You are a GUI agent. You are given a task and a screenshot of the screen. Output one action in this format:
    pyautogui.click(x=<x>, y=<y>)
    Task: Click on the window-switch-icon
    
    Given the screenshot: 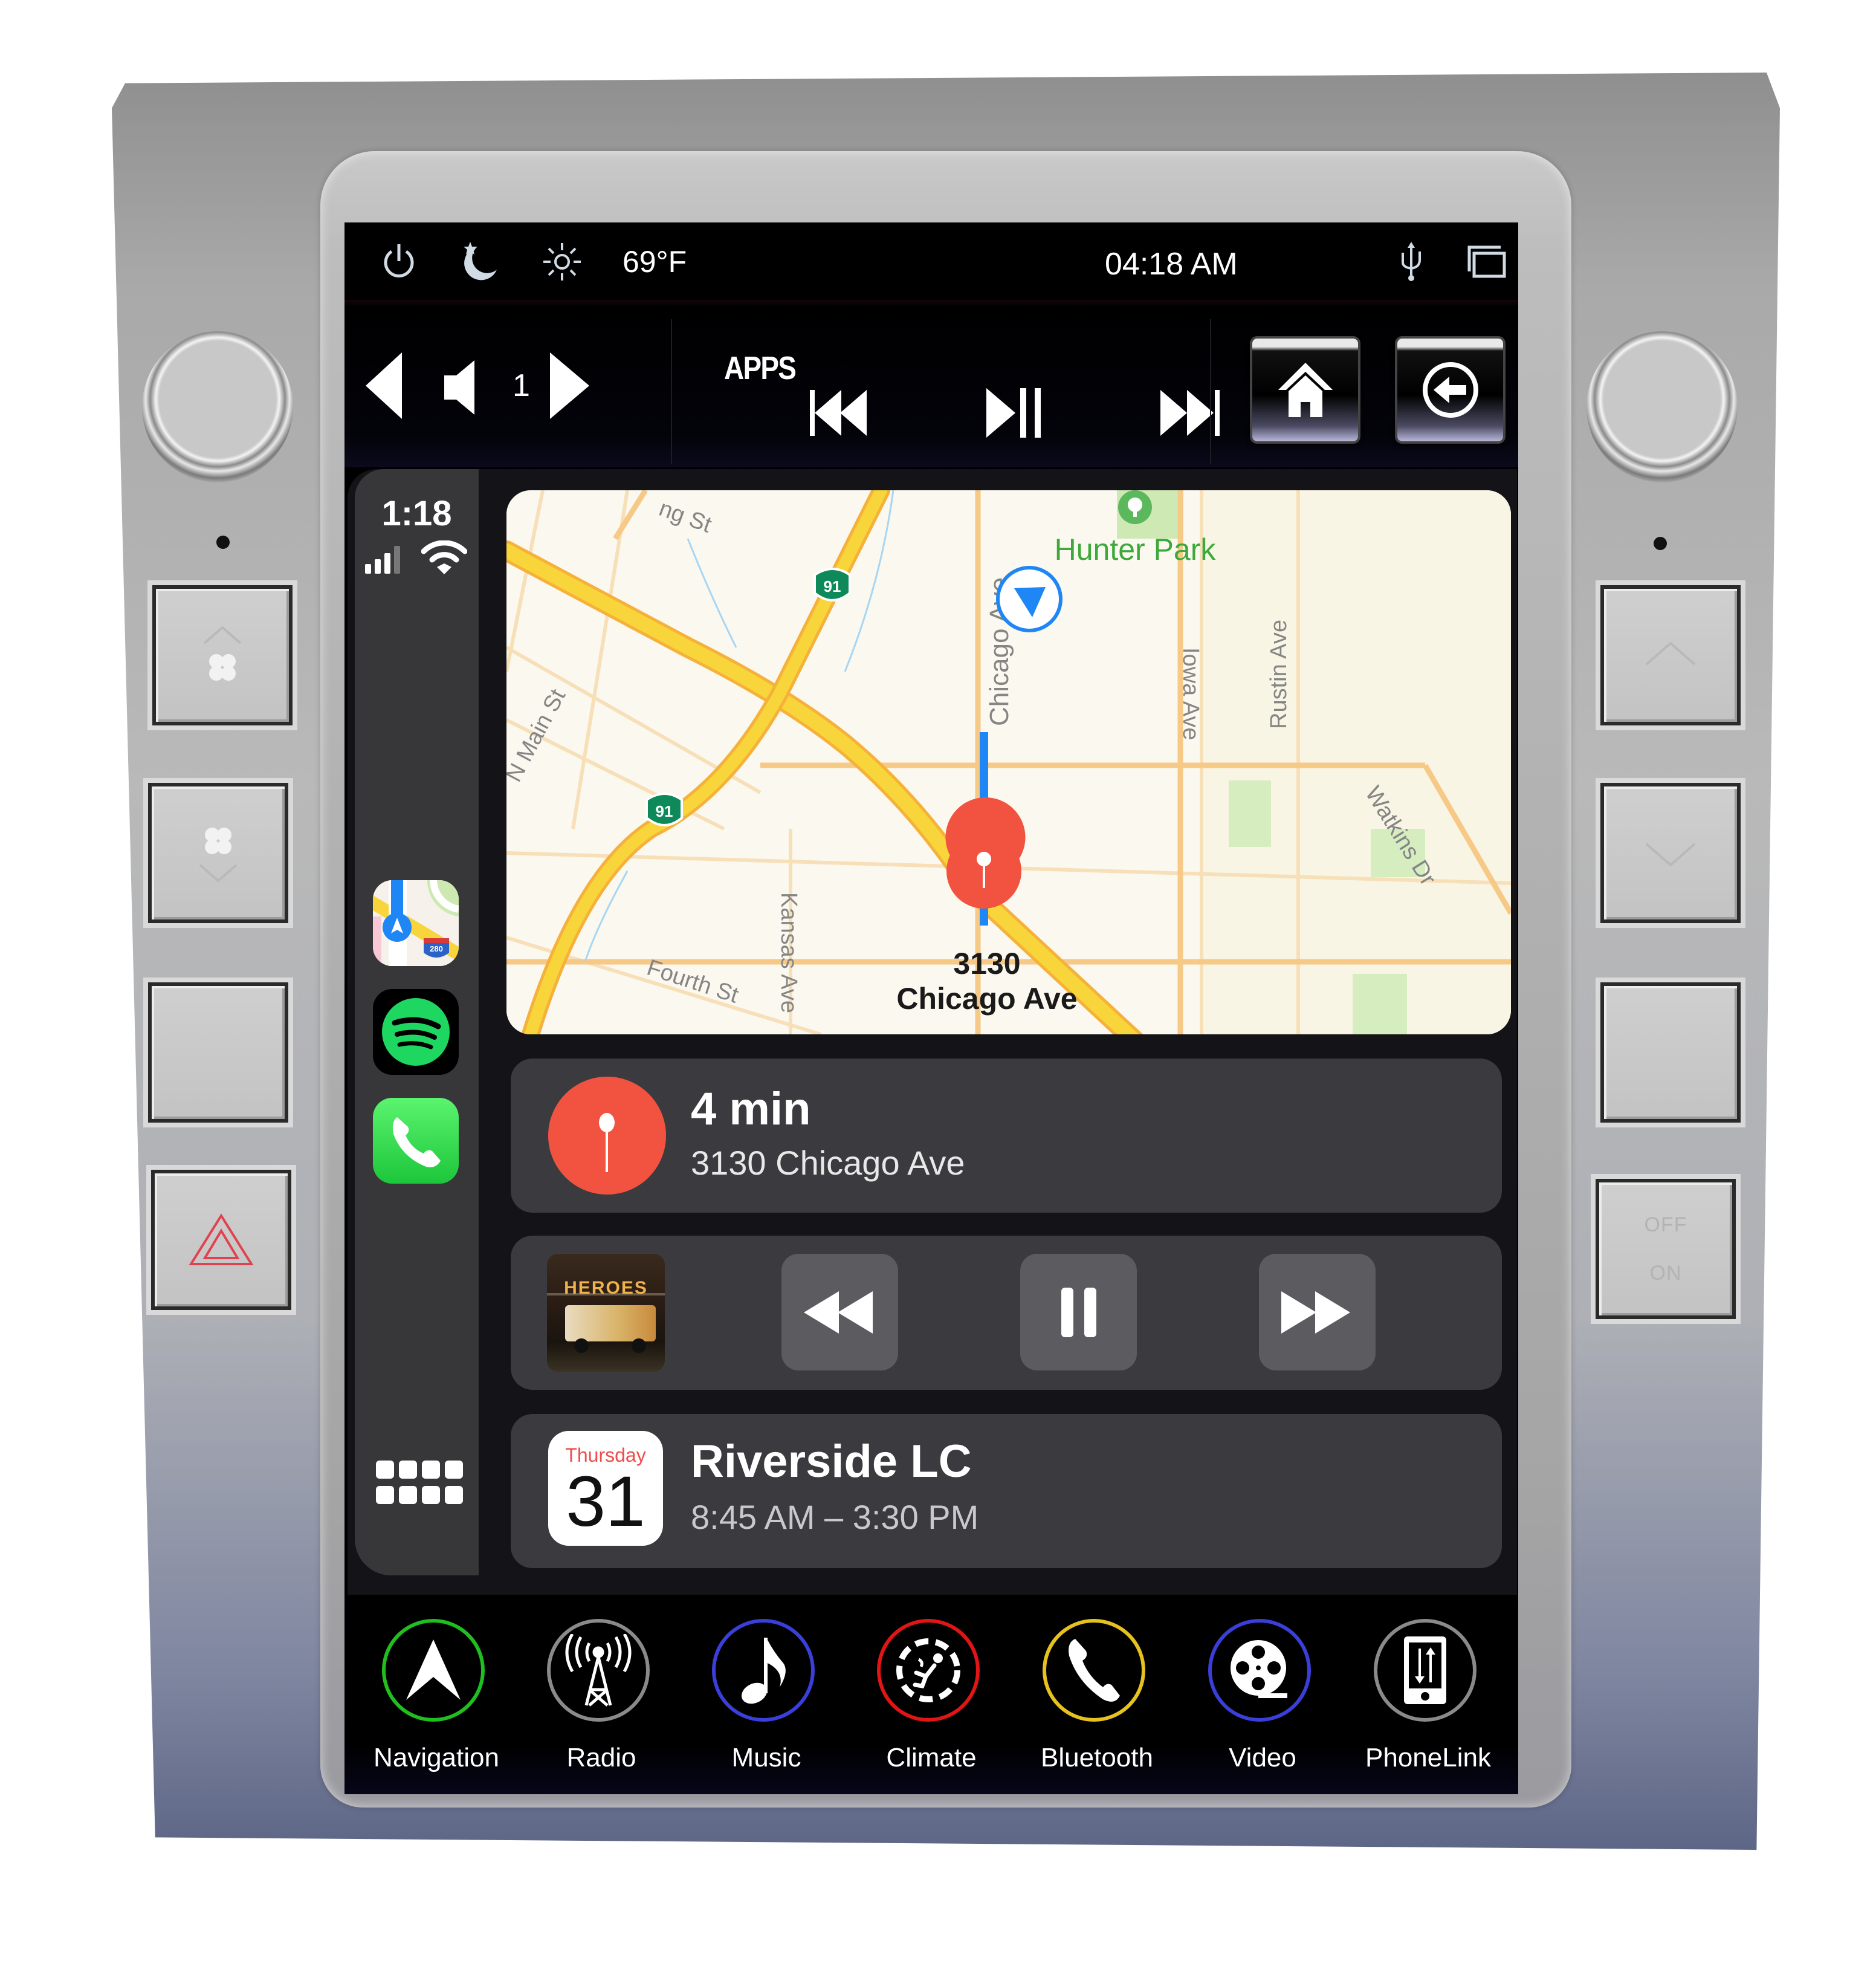 What is the action you would take?
    pyautogui.click(x=1487, y=262)
    